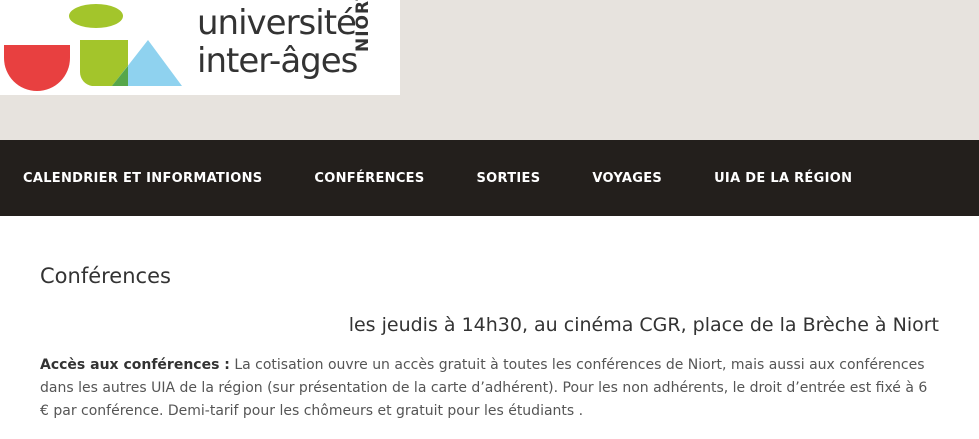 The height and width of the screenshot is (439, 979). I want to click on logo-city: NIORT, so click(363, 26).